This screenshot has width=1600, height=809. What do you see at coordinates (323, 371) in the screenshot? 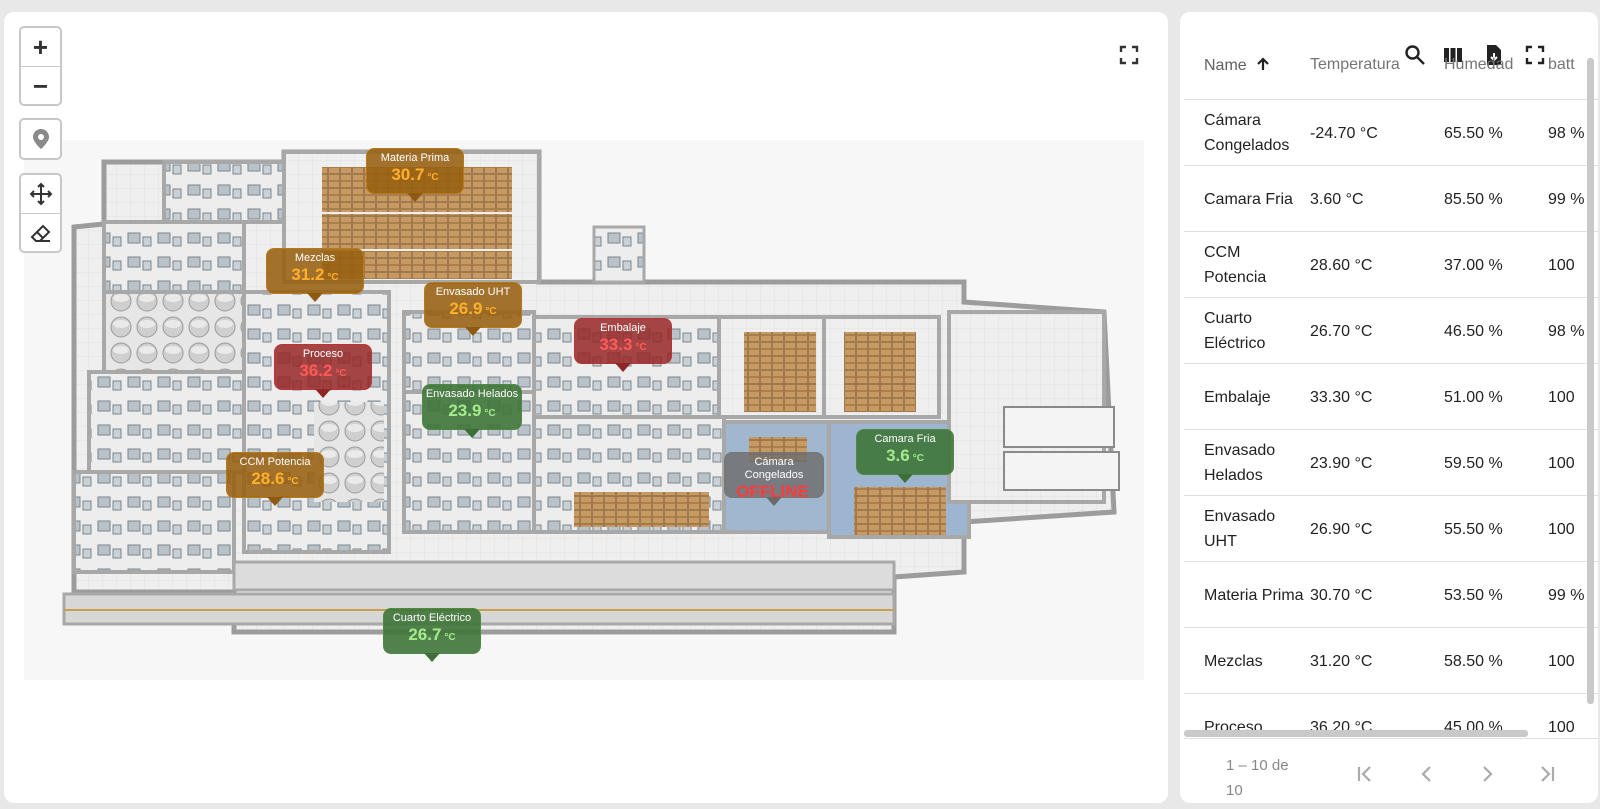
I see `marker-proceso: Proceso 36.2 °C` at bounding box center [323, 371].